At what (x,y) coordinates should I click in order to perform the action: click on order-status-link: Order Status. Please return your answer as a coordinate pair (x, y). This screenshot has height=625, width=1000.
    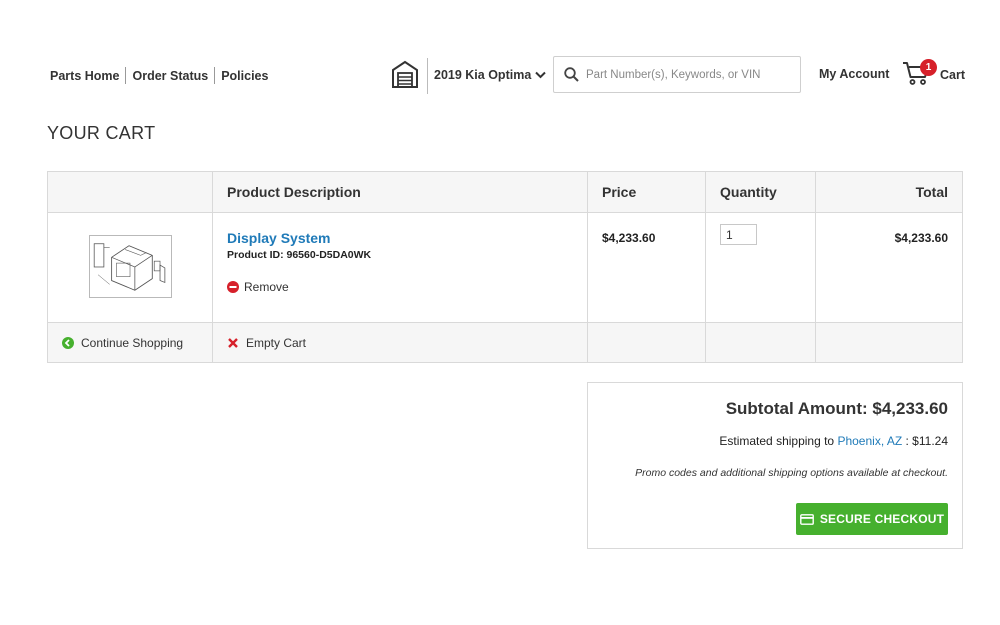
    Looking at the image, I should click on (170, 76).